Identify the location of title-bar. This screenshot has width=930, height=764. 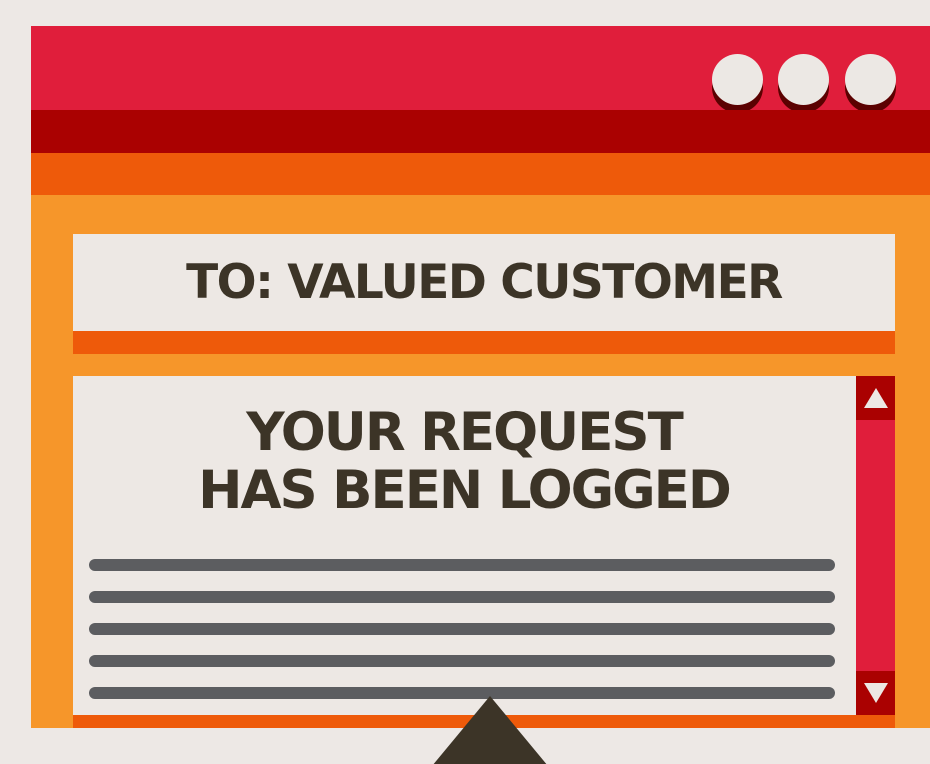
(480, 68).